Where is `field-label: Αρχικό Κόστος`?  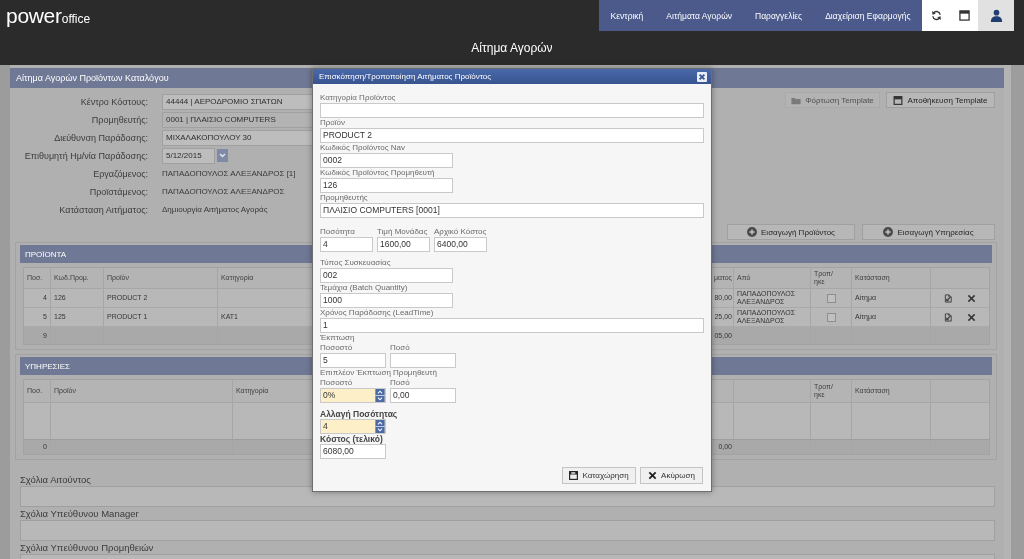
field-label: Αρχικό Κόστος is located at coordinates (460, 232).